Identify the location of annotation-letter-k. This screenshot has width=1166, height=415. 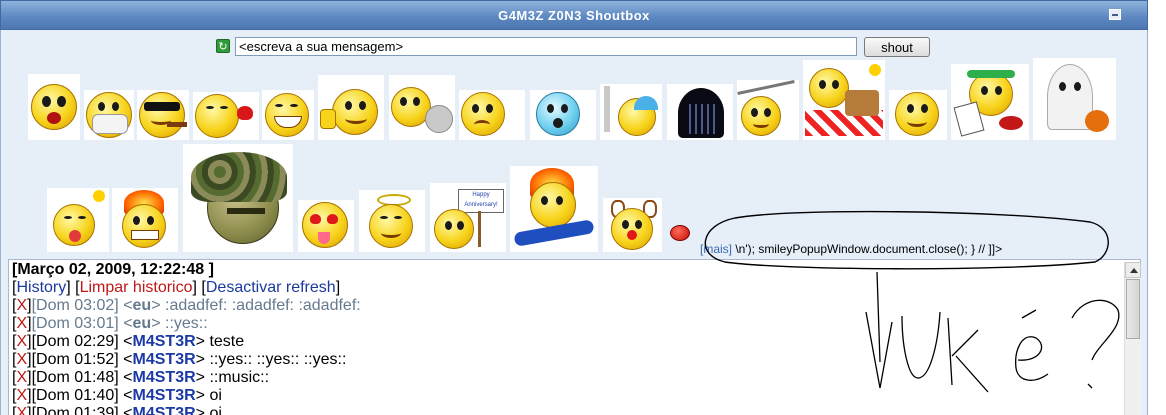
(968, 355).